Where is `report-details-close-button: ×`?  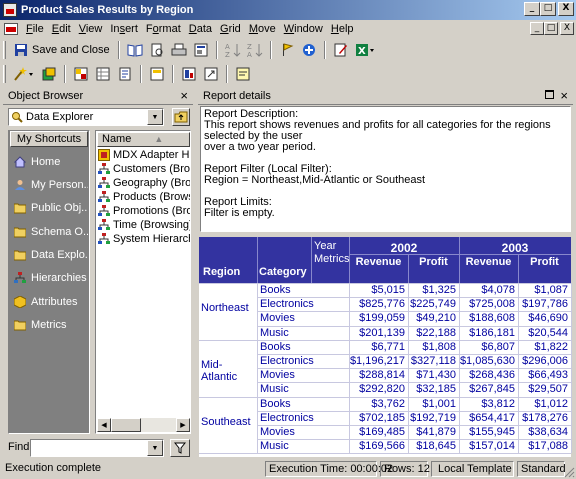 report-details-close-button: × is located at coordinates (564, 95).